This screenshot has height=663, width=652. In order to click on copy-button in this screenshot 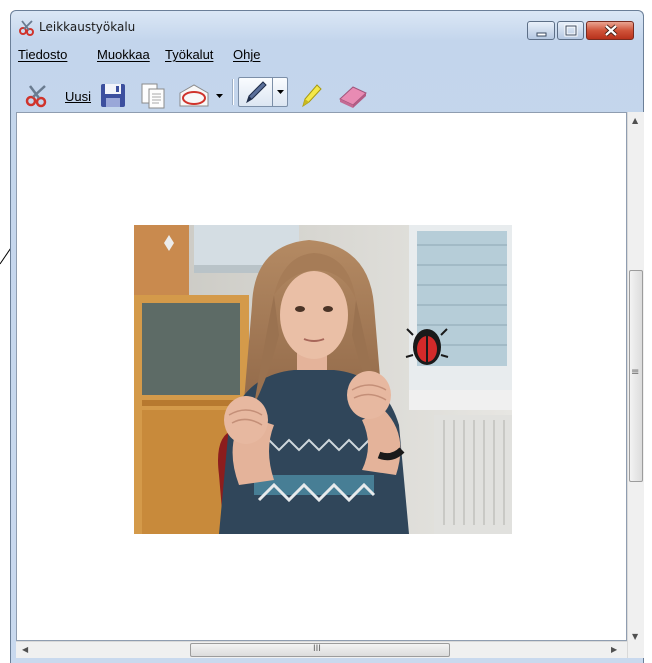, I will do `click(153, 95)`.